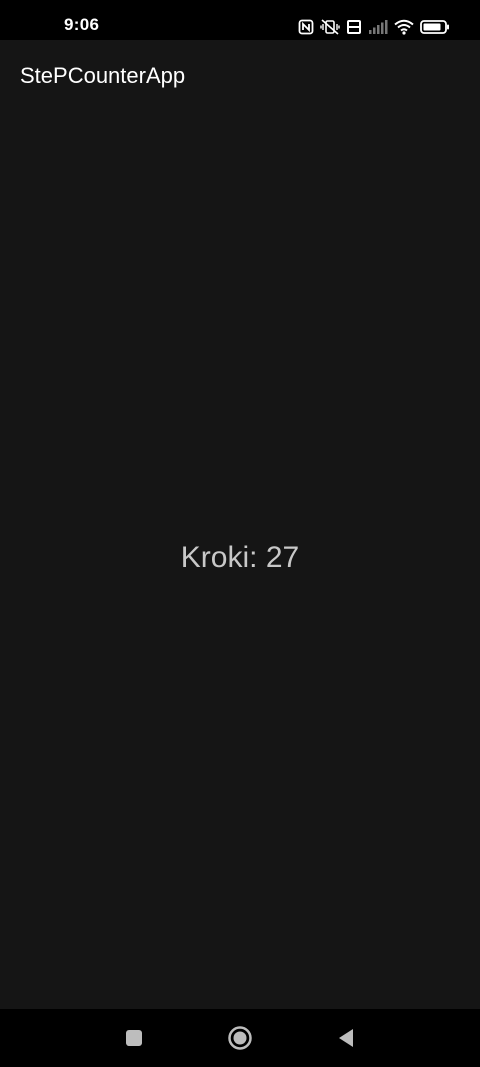 The image size is (480, 1067). I want to click on home-button, so click(240, 1038).